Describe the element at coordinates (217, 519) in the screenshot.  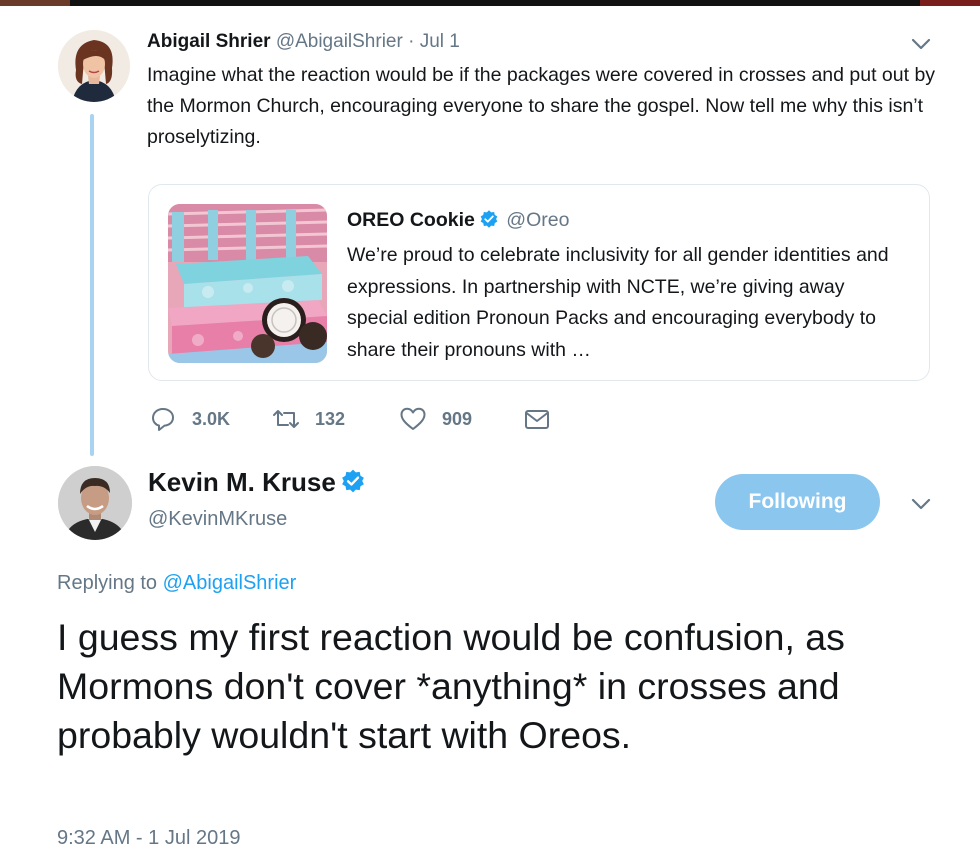
I see `main-author-handle: @KevinMKruse` at that location.